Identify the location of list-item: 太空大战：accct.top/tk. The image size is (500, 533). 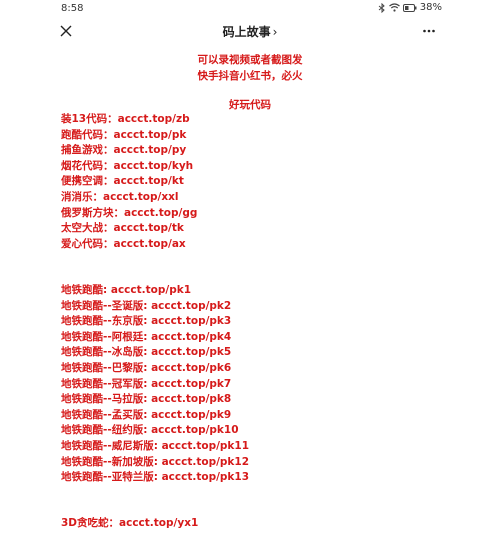
(129, 229).